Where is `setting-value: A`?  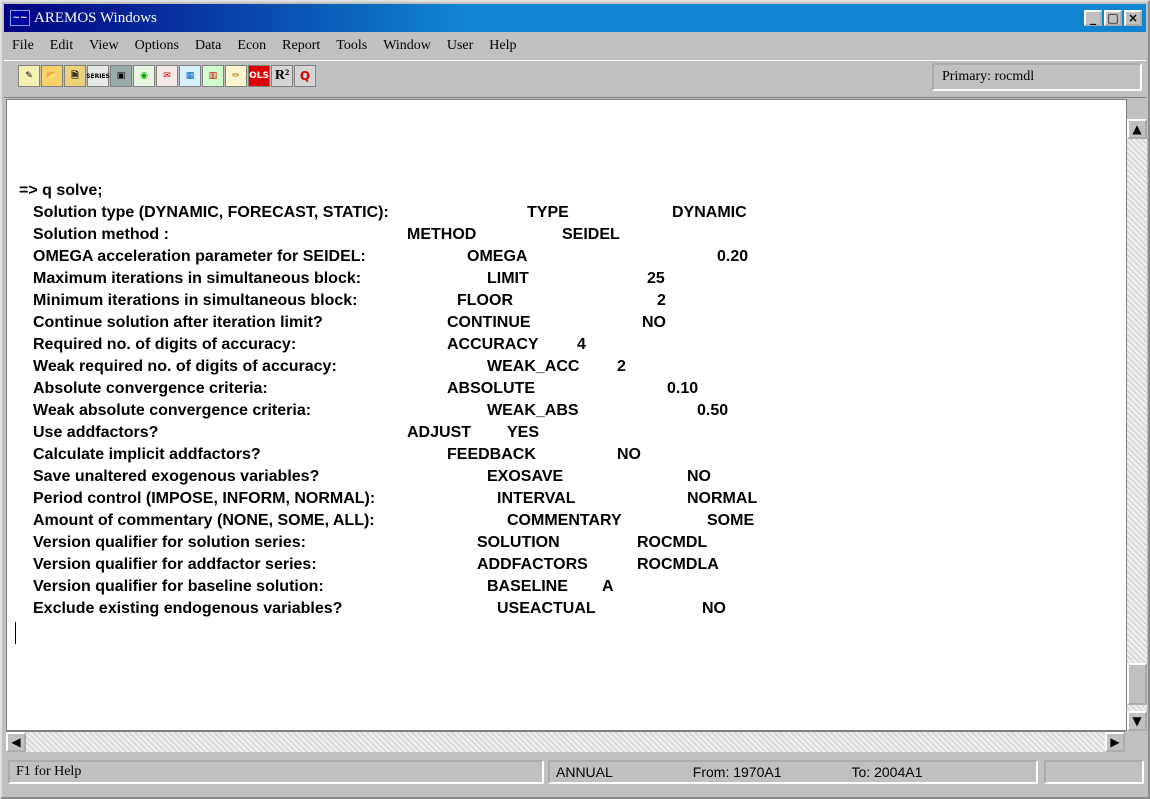 setting-value: A is located at coordinates (608, 586).